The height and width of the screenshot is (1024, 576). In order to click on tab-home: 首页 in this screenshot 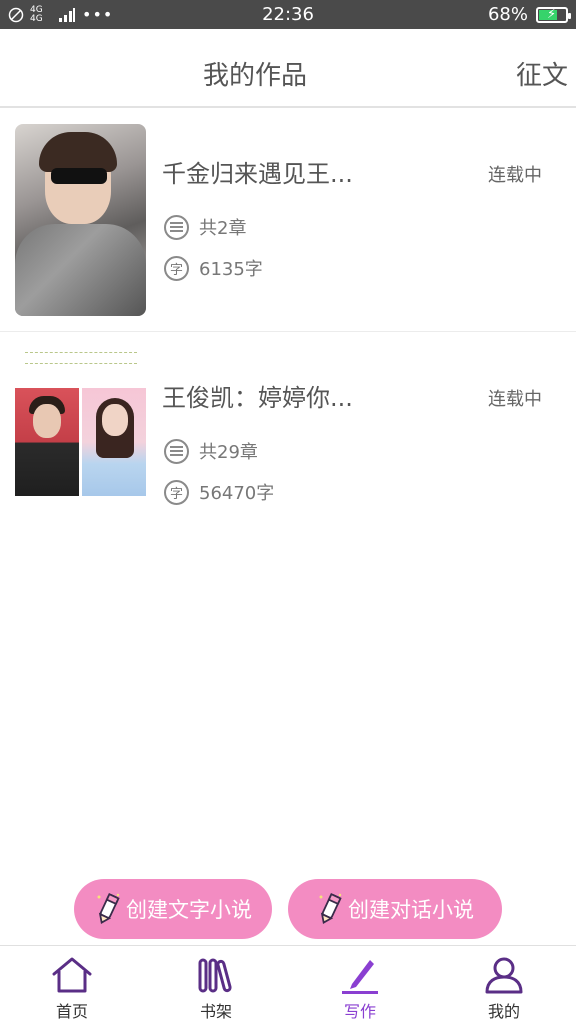, I will do `click(72, 985)`.